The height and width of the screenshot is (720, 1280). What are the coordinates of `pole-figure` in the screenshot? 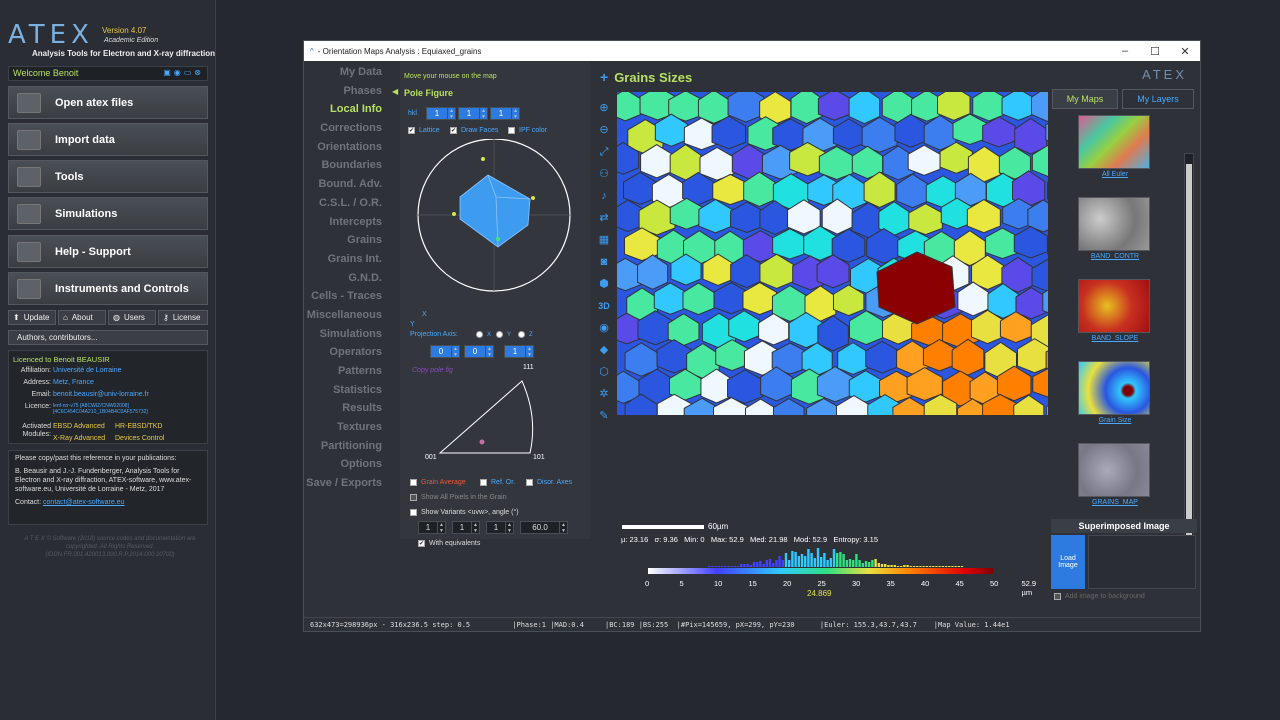 It's located at (500, 229).